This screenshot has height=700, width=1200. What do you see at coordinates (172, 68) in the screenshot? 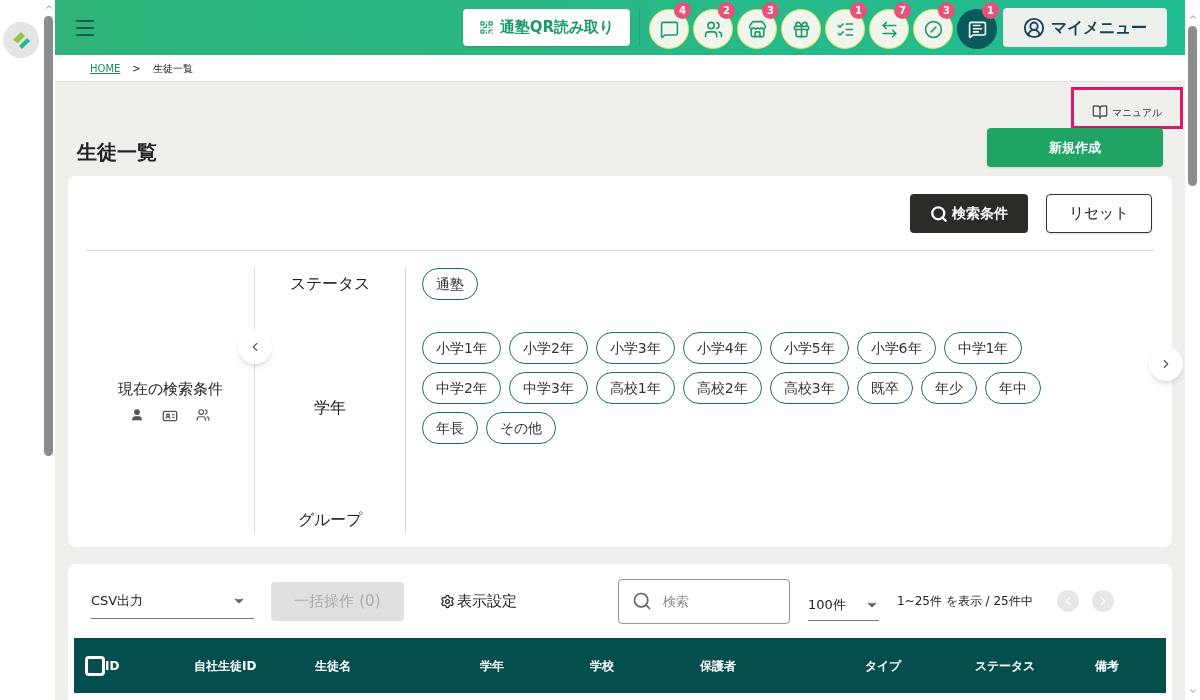
I see `breadcrumb-current: 生徒一覧` at bounding box center [172, 68].